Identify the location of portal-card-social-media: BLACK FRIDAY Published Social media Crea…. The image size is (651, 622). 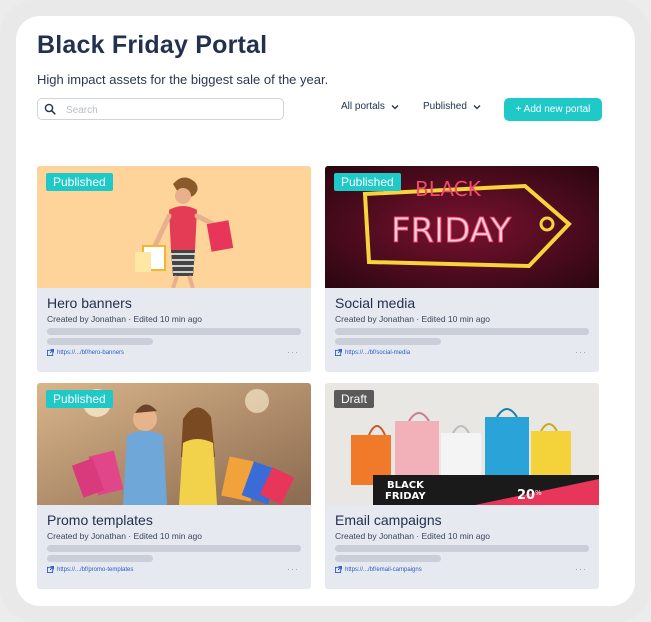
(462, 269).